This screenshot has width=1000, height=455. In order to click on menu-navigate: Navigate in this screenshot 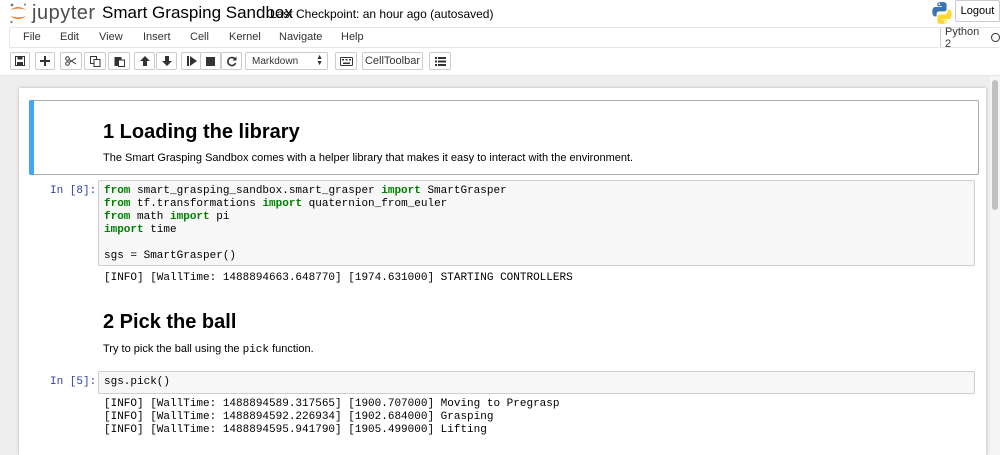, I will do `click(300, 37)`.